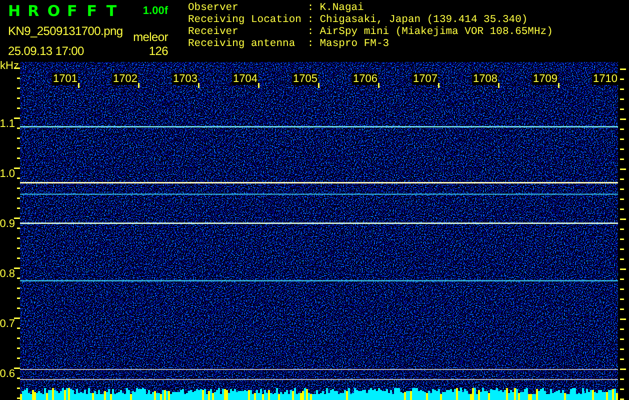 The image size is (629, 400). Describe the element at coordinates (424, 20) in the screenshot. I see `field-value: Chigasaki, Japan (139.414 35.340)` at that location.